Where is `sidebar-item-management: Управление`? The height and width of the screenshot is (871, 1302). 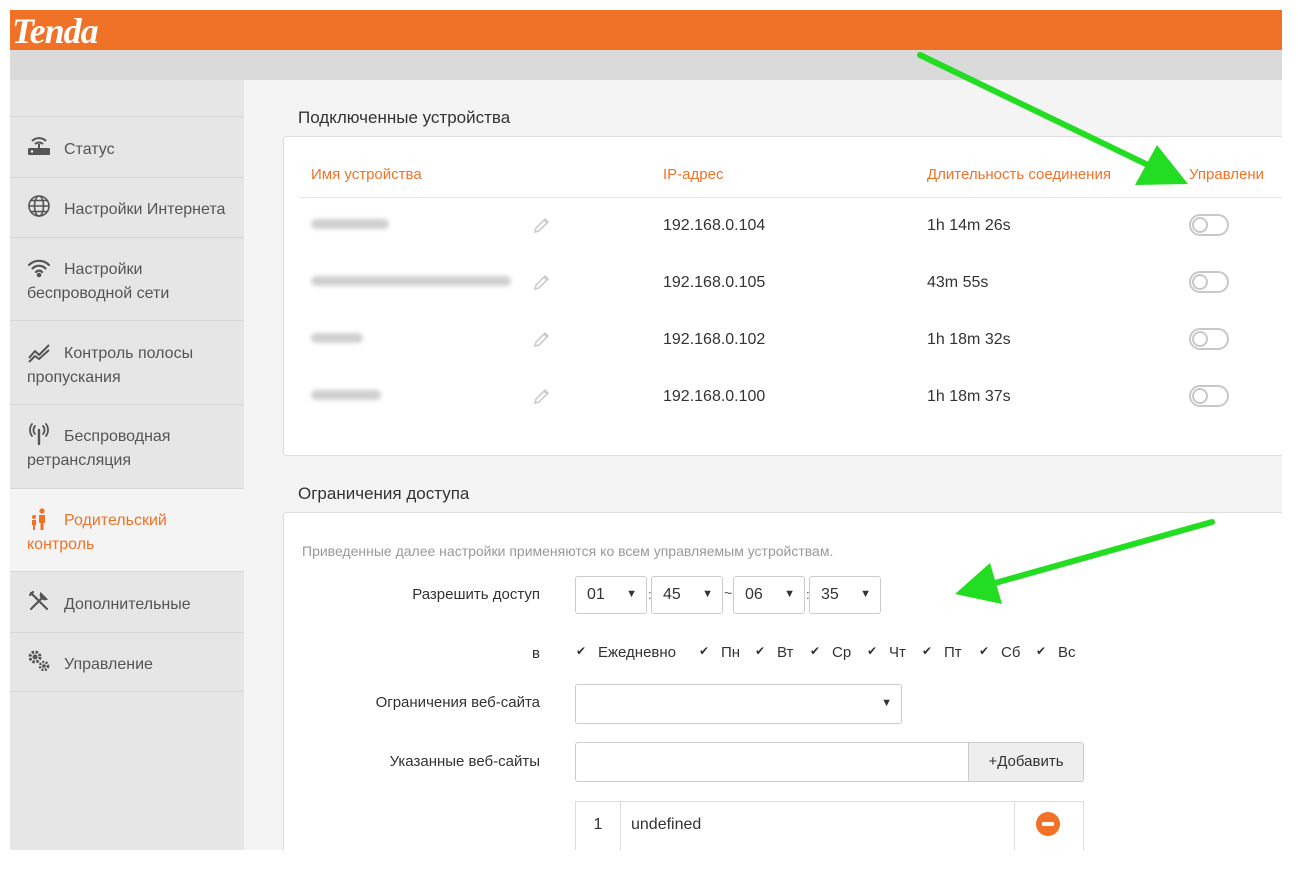 sidebar-item-management: Управление is located at coordinates (127, 662).